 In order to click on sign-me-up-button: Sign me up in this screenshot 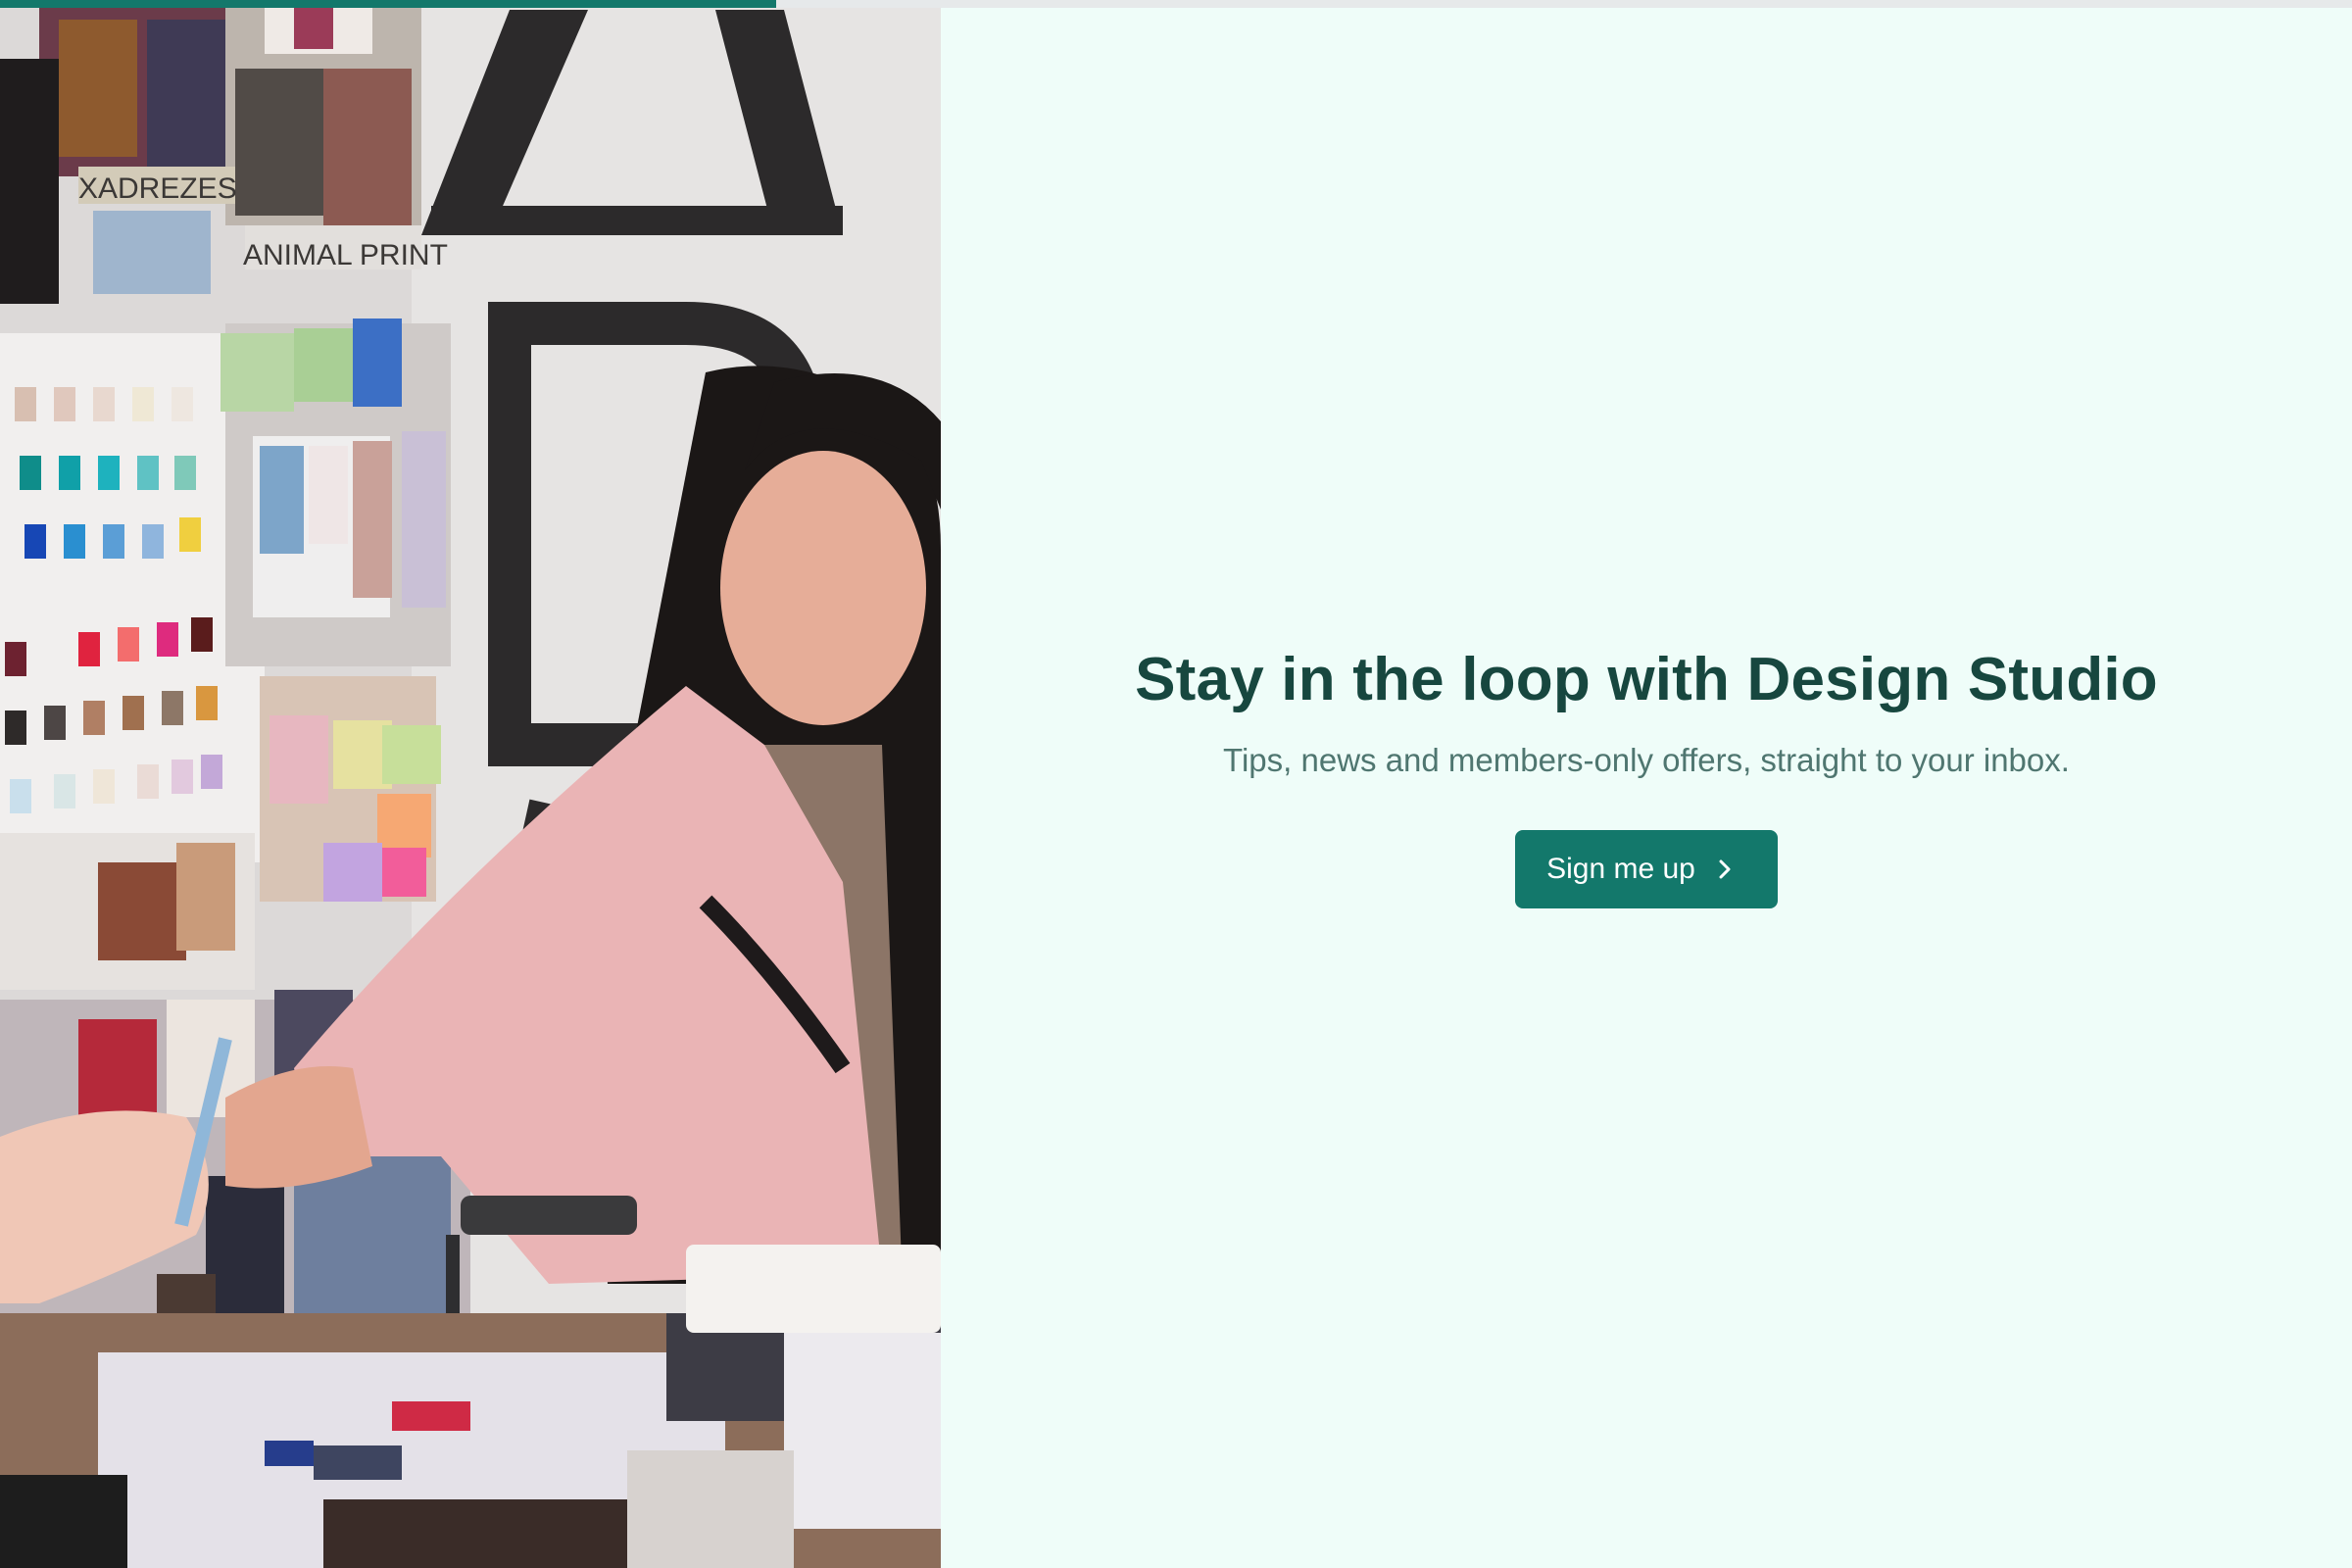, I will do `click(1646, 869)`.